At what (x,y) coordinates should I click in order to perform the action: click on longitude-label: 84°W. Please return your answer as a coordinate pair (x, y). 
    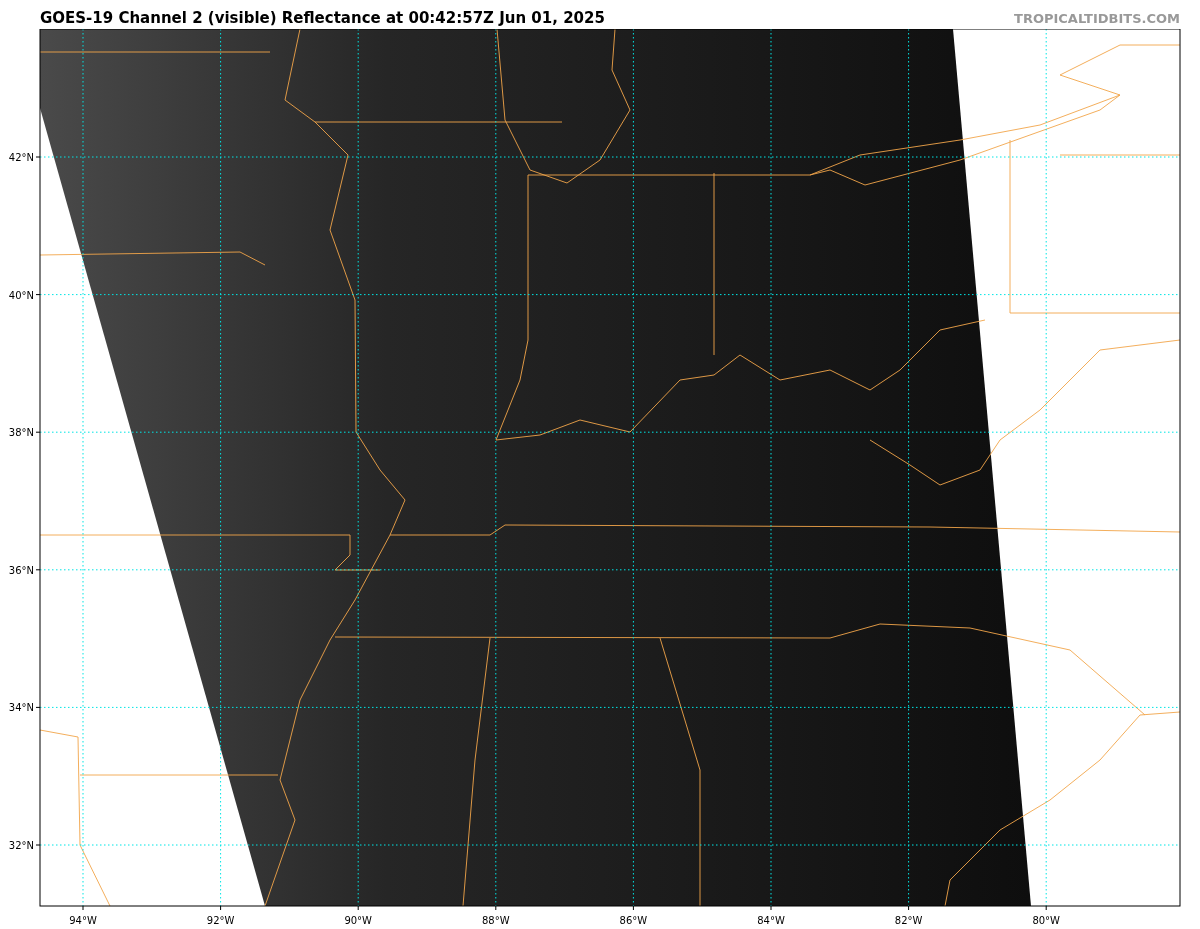
    Looking at the image, I should click on (771, 920).